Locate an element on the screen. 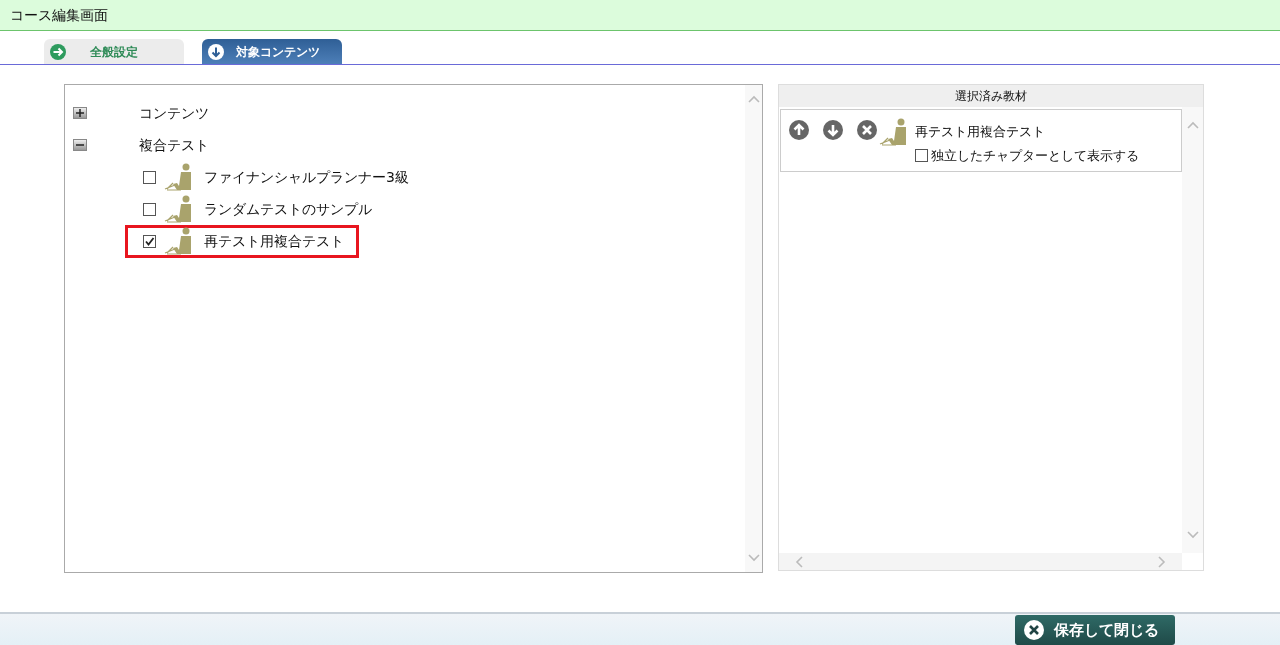  tree-node-label: 複合テスト is located at coordinates (174, 145).